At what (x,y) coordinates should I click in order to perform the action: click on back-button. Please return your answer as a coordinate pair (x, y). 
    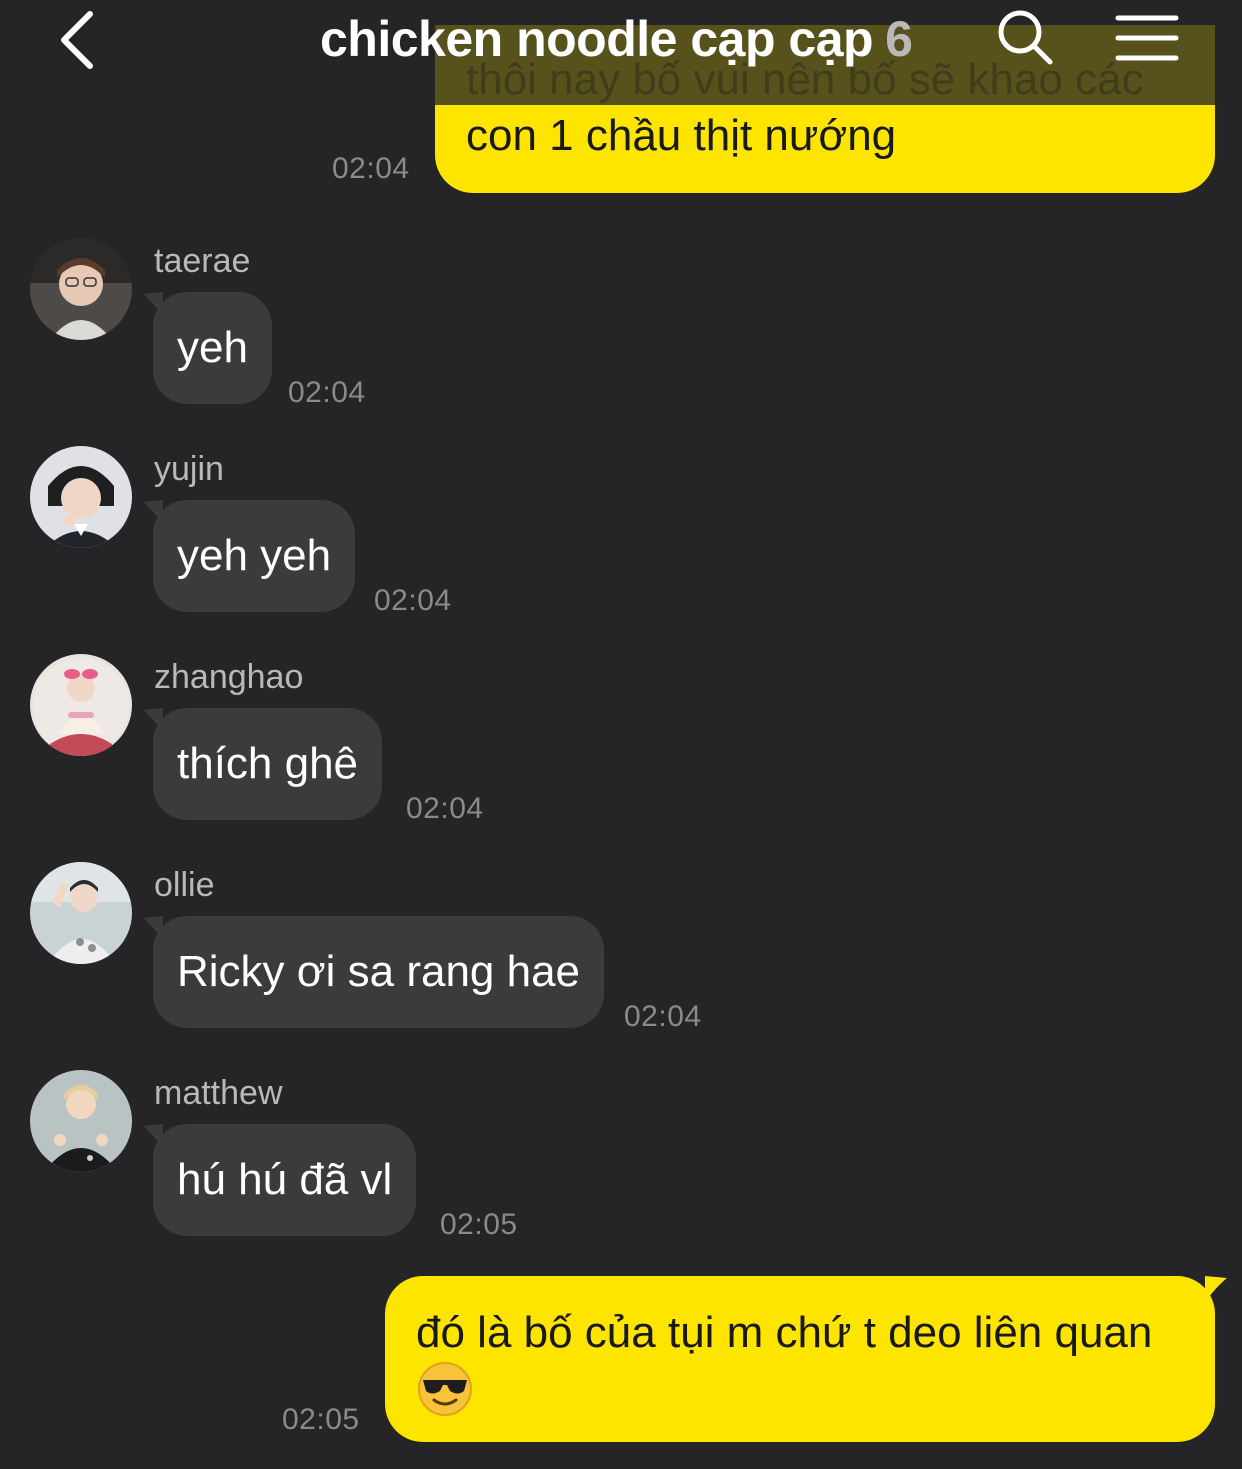
    Looking at the image, I should click on (82, 40).